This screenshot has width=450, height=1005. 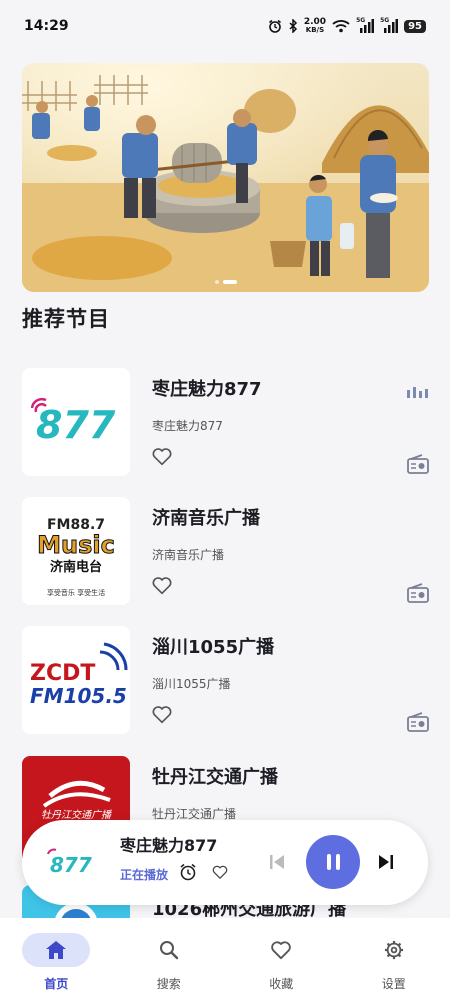 I want to click on pause-button, so click(x=333, y=862).